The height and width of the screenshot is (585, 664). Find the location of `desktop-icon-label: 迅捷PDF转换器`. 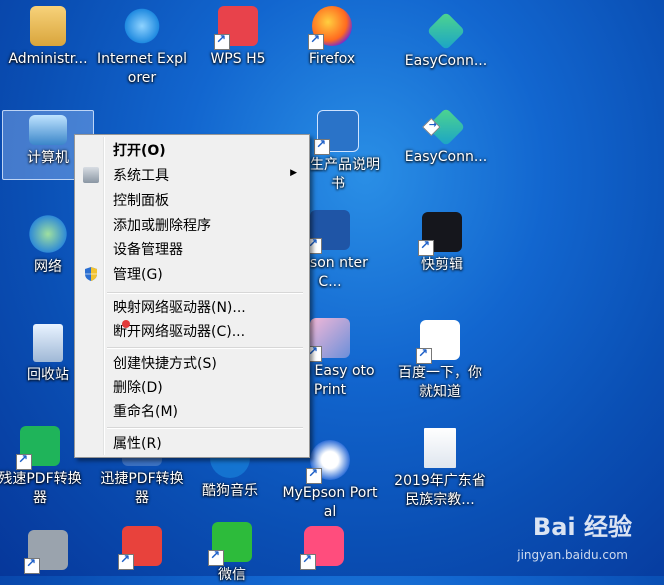

desktop-icon-label: 迅捷PDF转换器 is located at coordinates (142, 488).